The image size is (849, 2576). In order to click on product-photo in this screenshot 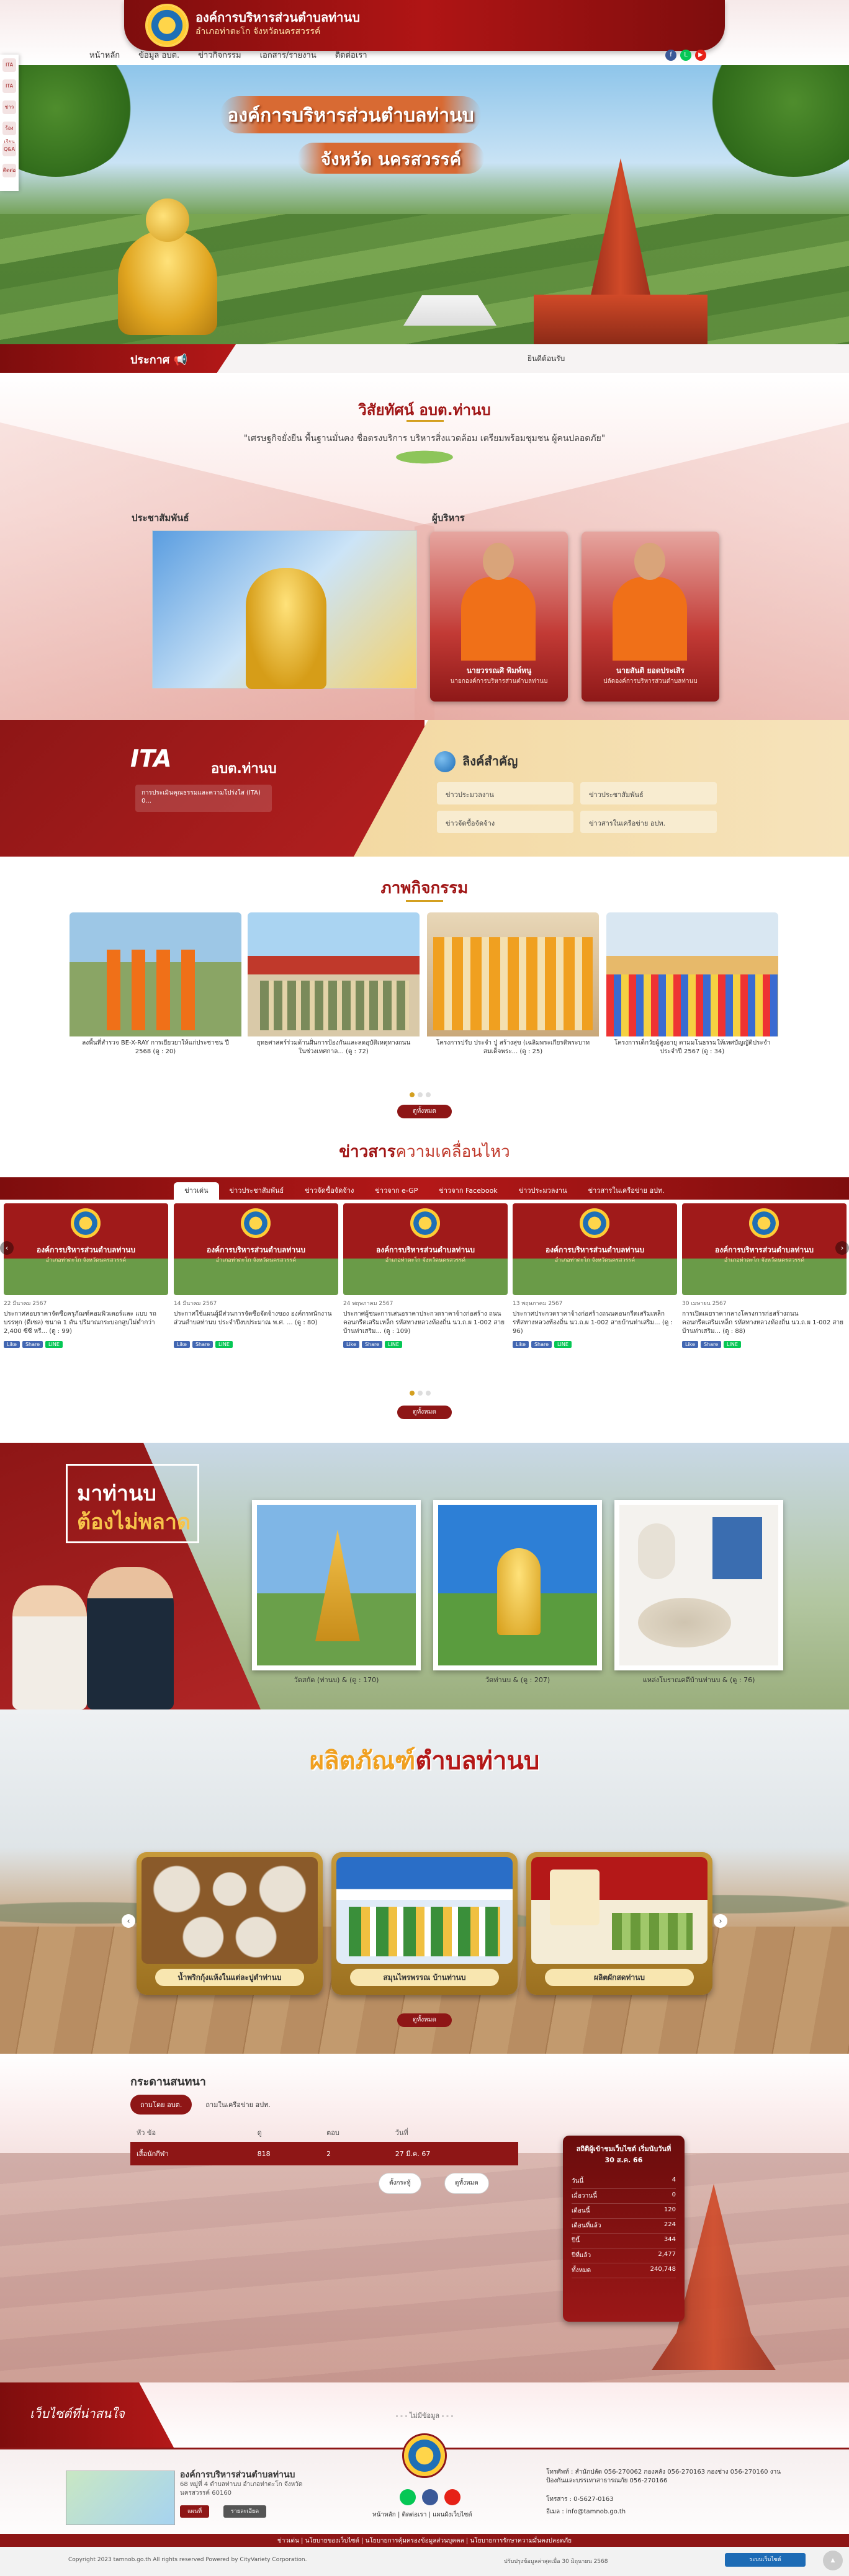, I will do `click(619, 1911)`.